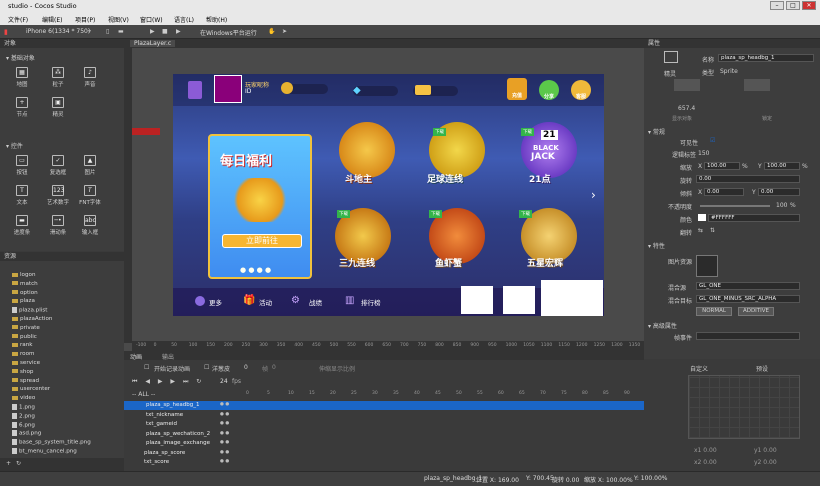 The image size is (820, 486). Describe the element at coordinates (118, 19) in the screenshot. I see `menu-view: 视图(V)` at that location.